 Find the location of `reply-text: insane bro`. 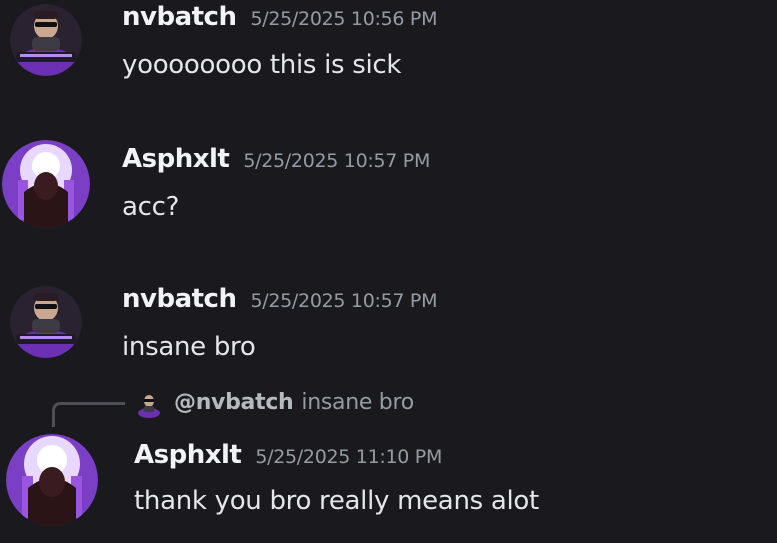

reply-text: insane bro is located at coordinates (357, 402).